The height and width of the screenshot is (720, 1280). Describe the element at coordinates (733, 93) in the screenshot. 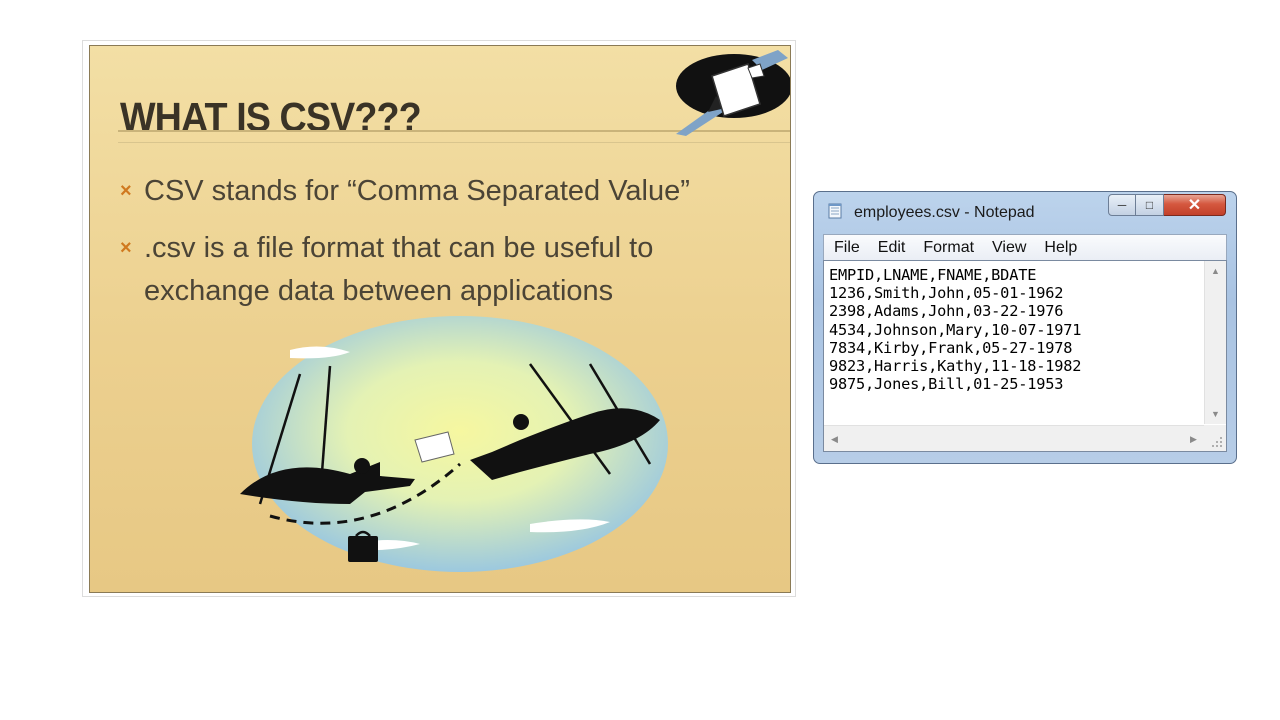

I see `document-handoff-clipart` at that location.